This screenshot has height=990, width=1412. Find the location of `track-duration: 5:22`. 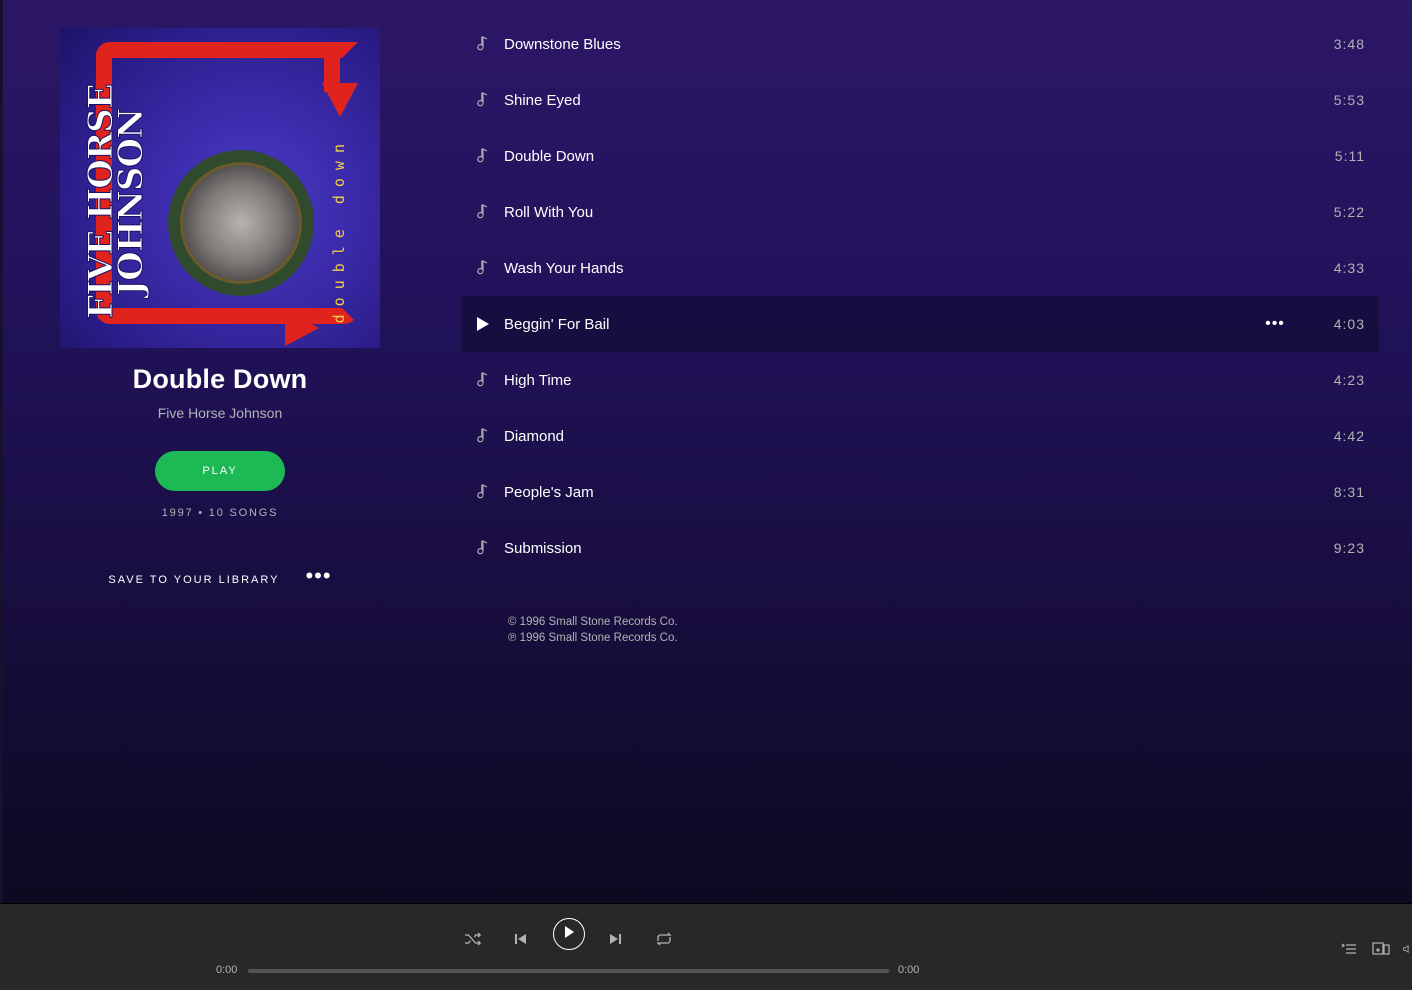

track-duration: 5:22 is located at coordinates (1349, 212).